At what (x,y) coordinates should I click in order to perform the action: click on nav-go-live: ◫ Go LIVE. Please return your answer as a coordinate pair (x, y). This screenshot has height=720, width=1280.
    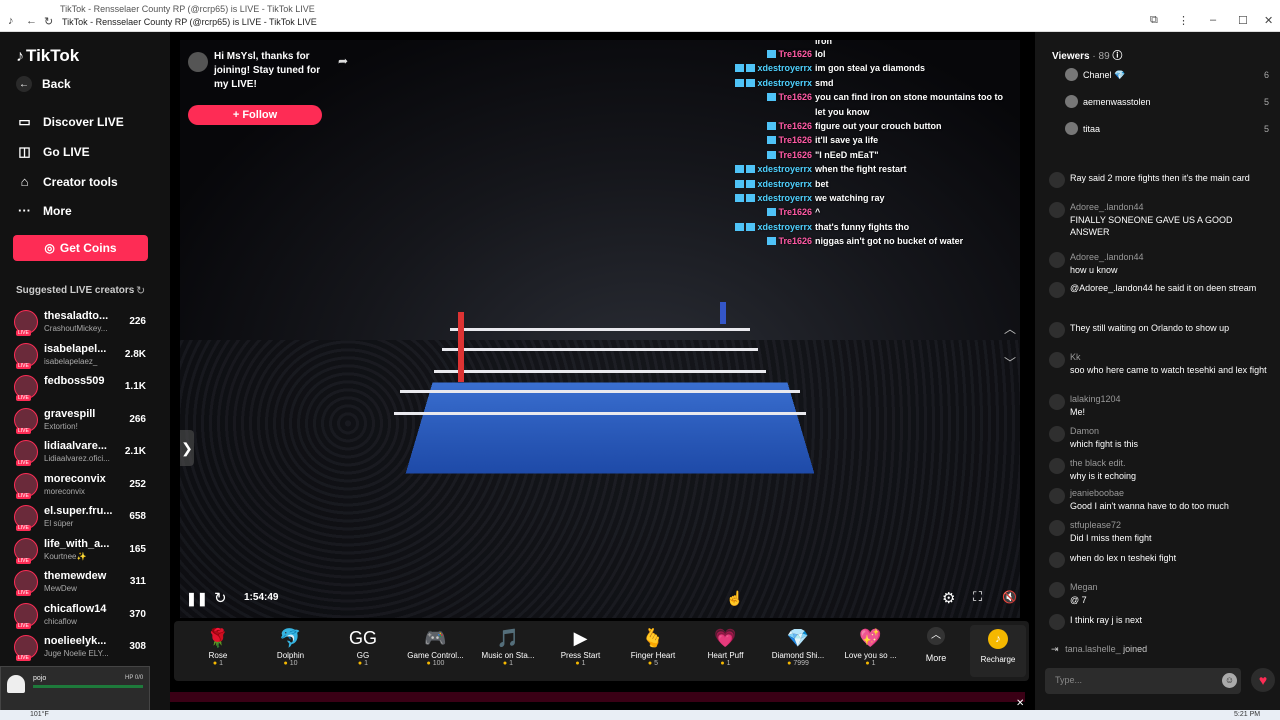
    Looking at the image, I should click on (52, 152).